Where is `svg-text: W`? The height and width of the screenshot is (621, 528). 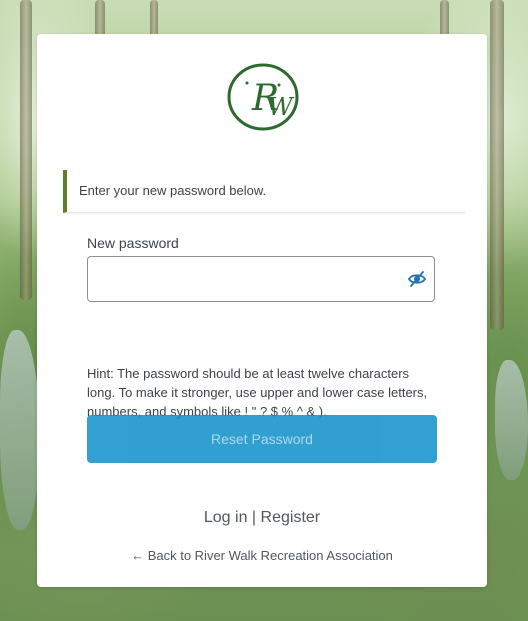
svg-text: W is located at coordinates (281, 107).